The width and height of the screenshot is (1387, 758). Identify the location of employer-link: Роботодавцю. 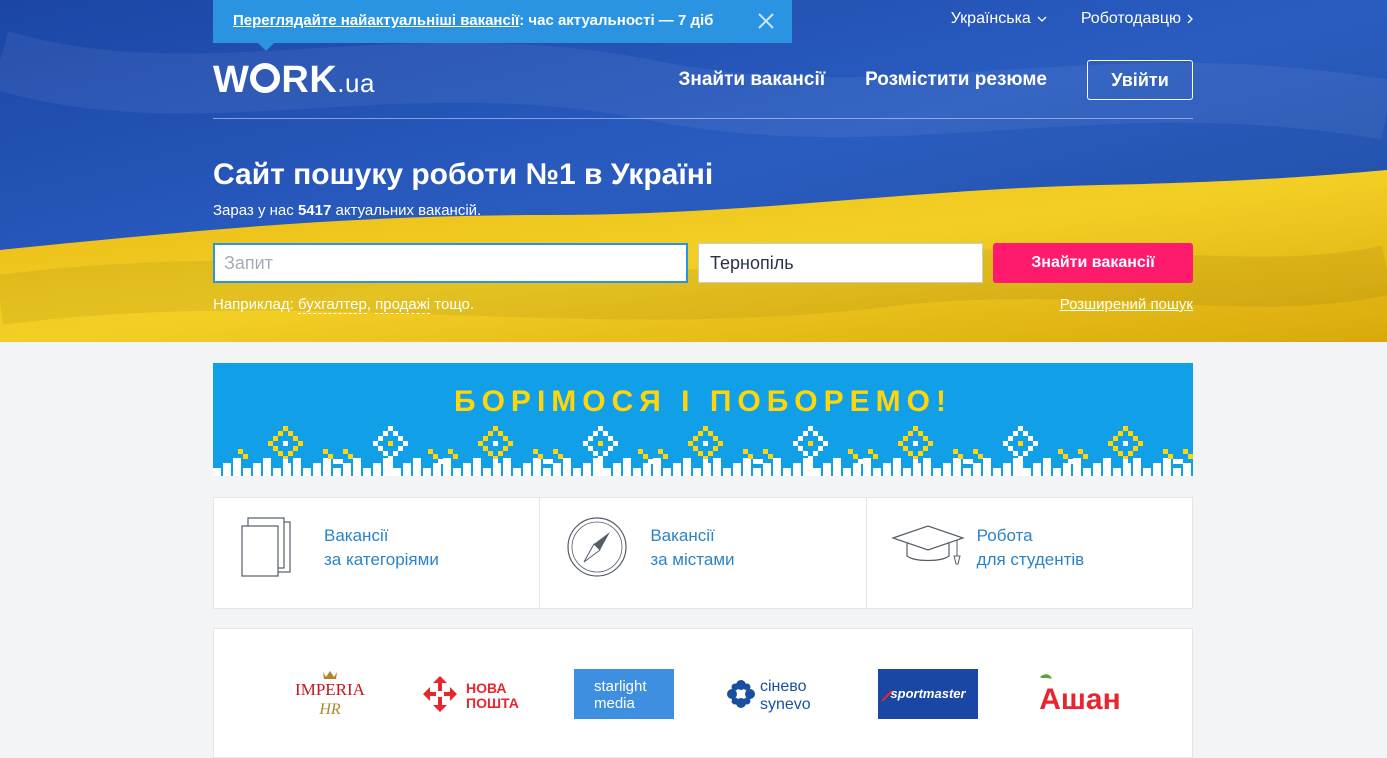
(1137, 19).